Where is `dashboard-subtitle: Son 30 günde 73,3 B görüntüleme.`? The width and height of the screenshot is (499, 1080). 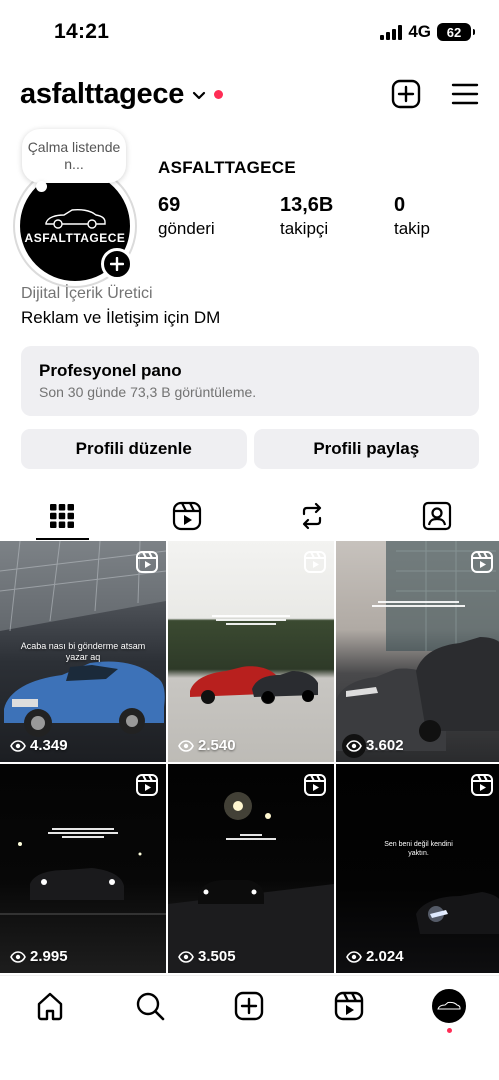
dashboard-subtitle: Son 30 günde 73,3 B görüntüleme. is located at coordinates (148, 392).